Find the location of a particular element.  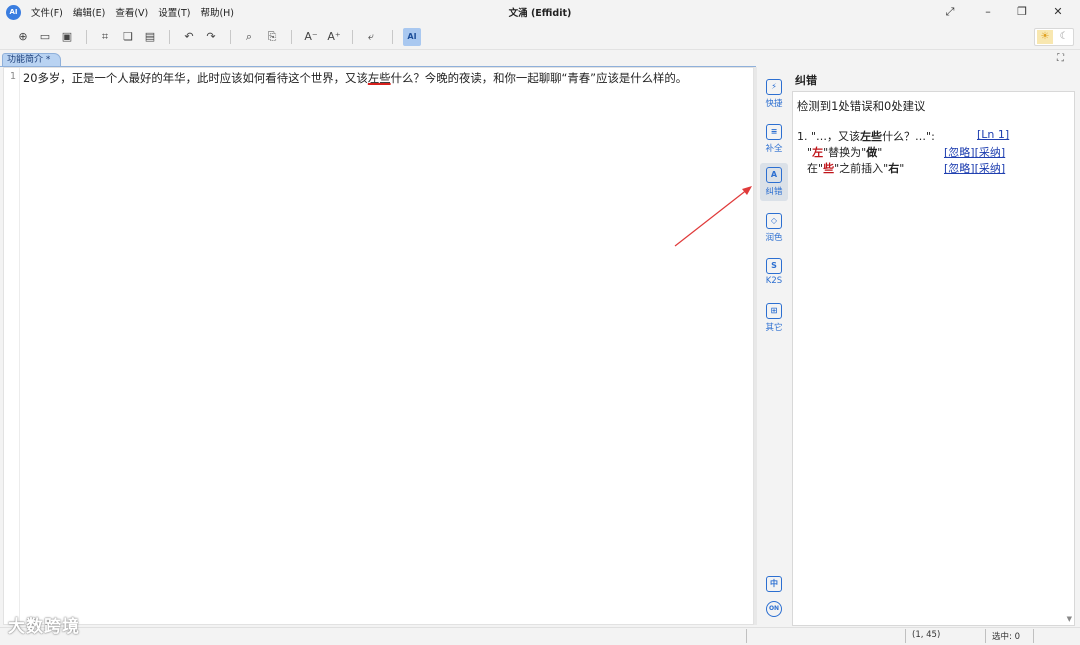

suggestion-insert: 在"些"之前插入"右" is located at coordinates (855, 168).